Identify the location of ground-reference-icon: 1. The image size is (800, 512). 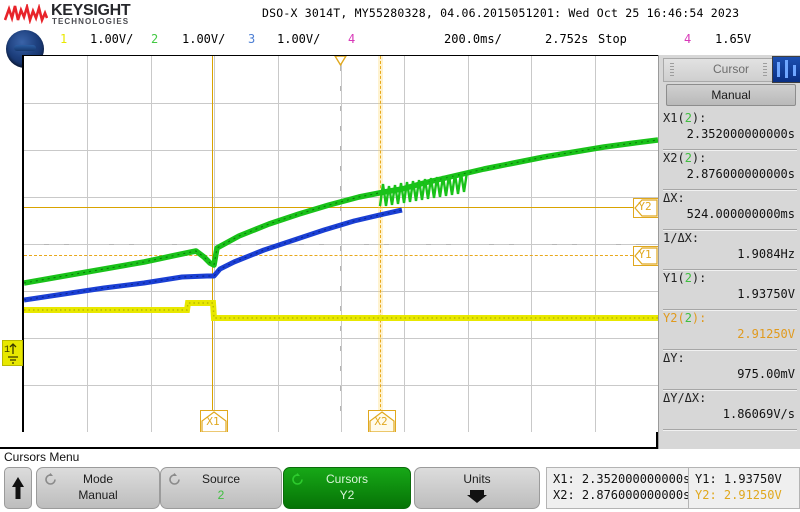
(11, 353).